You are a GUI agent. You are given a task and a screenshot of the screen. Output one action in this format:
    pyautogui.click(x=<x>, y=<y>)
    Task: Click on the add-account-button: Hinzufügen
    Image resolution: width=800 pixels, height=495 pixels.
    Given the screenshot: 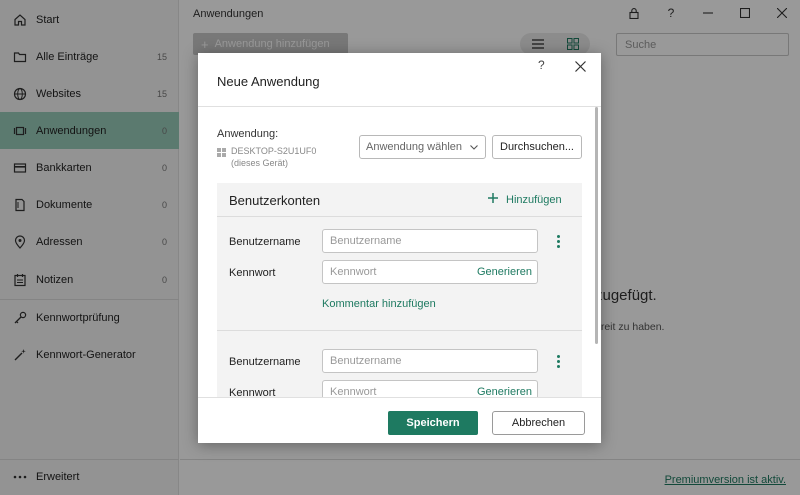 What is the action you would take?
    pyautogui.click(x=525, y=199)
    